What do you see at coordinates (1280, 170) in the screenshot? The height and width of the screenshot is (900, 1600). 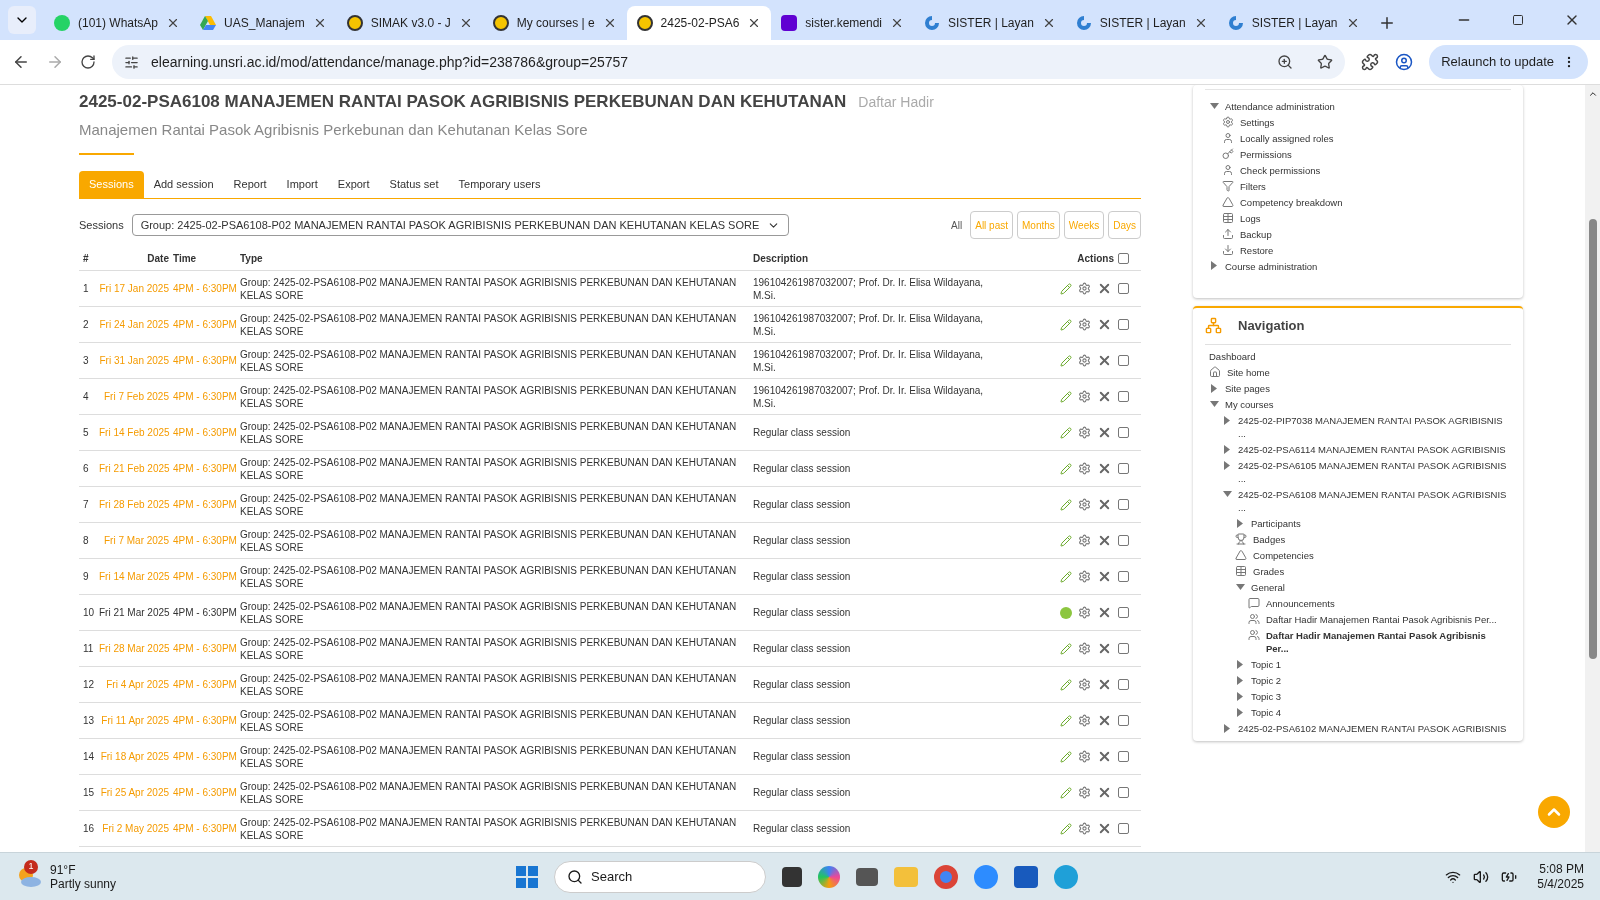 I see `tree-item: Check permissions` at bounding box center [1280, 170].